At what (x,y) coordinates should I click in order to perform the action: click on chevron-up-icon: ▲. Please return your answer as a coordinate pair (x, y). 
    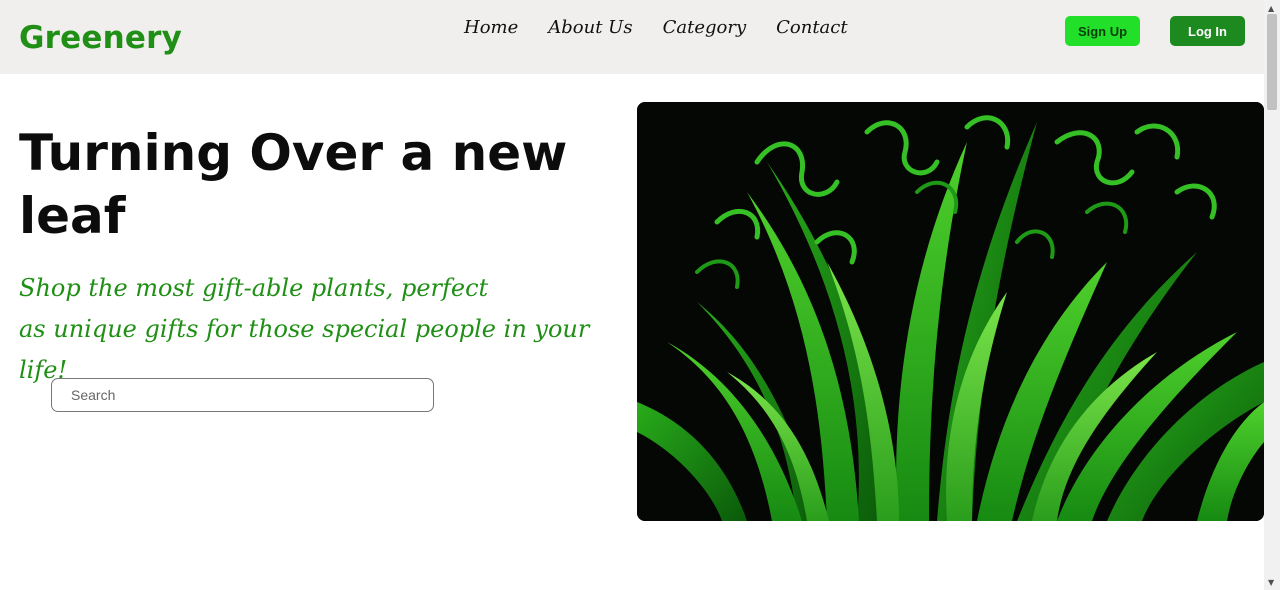
    Looking at the image, I should click on (1271, 8).